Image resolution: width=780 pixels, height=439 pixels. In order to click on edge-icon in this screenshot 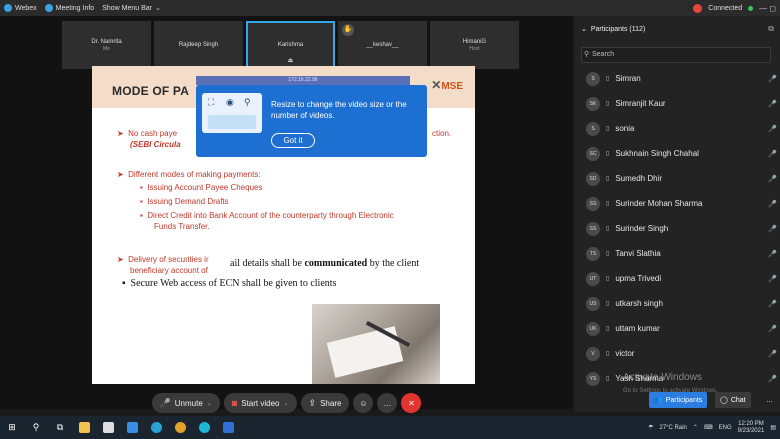, I will do `click(156, 428)`.